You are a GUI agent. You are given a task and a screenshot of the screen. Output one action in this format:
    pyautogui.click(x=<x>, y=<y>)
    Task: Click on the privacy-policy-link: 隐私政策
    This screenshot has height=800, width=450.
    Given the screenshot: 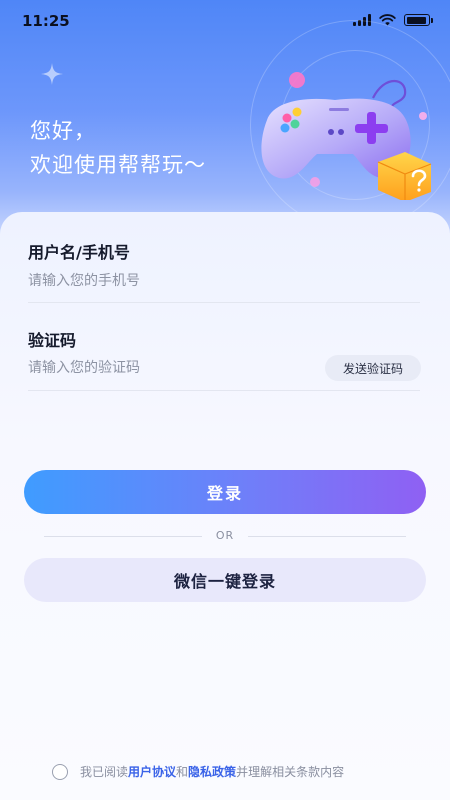 What is the action you would take?
    pyautogui.click(x=212, y=771)
    